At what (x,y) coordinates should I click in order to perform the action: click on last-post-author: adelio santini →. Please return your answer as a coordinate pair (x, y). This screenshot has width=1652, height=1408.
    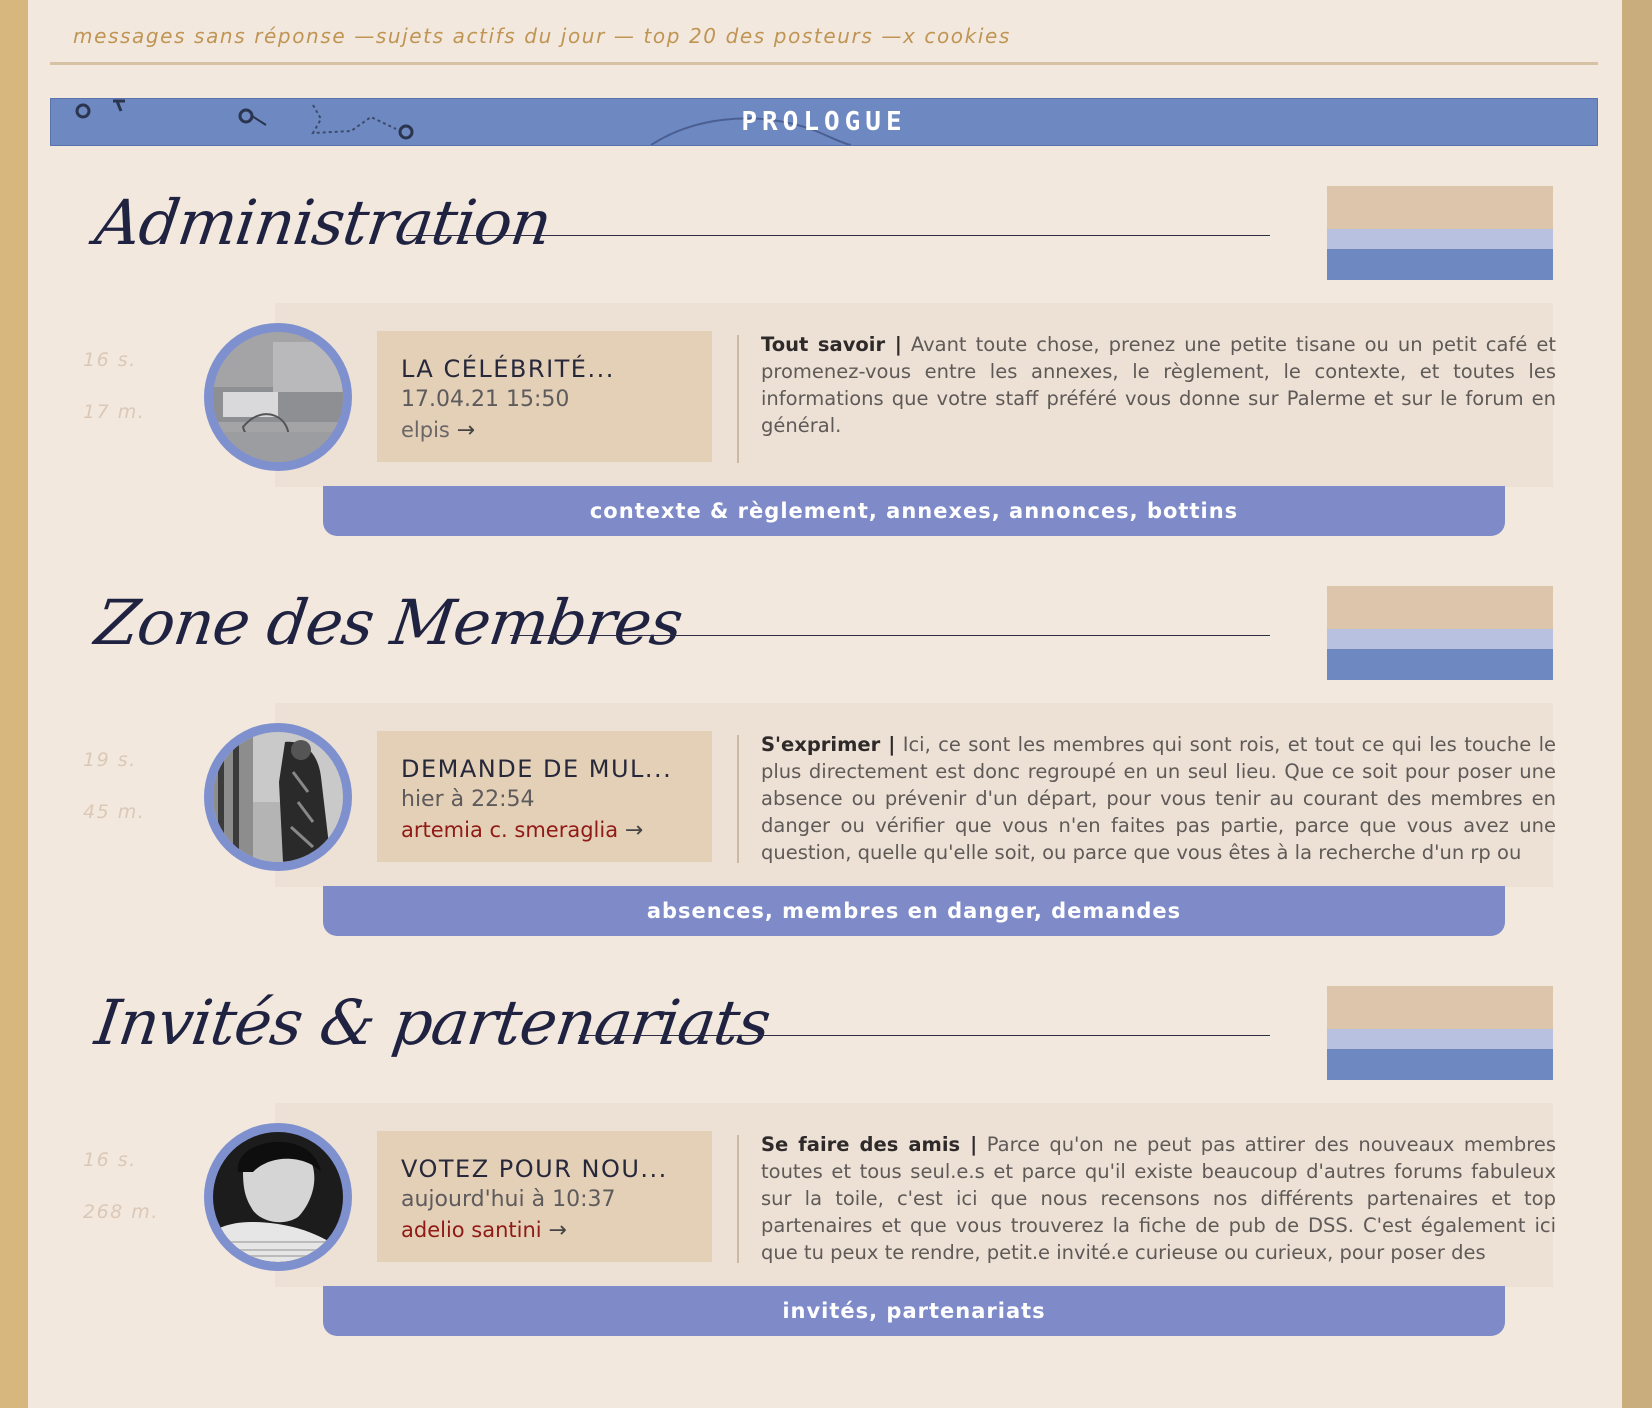
    Looking at the image, I should click on (484, 1230).